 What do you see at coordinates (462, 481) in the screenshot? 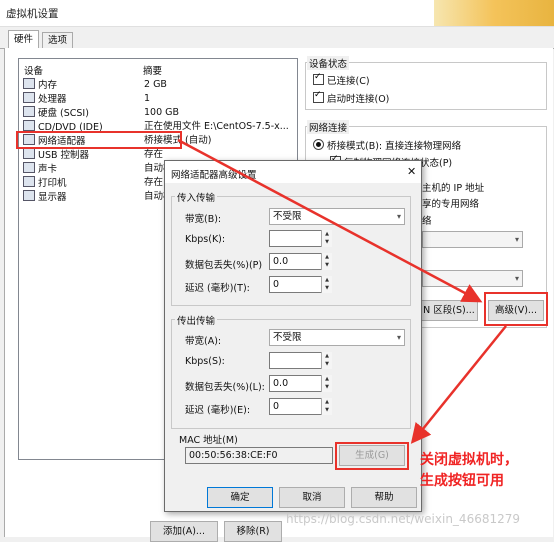
I see `annotation-line-2: 生成按钮可用` at bounding box center [462, 481].